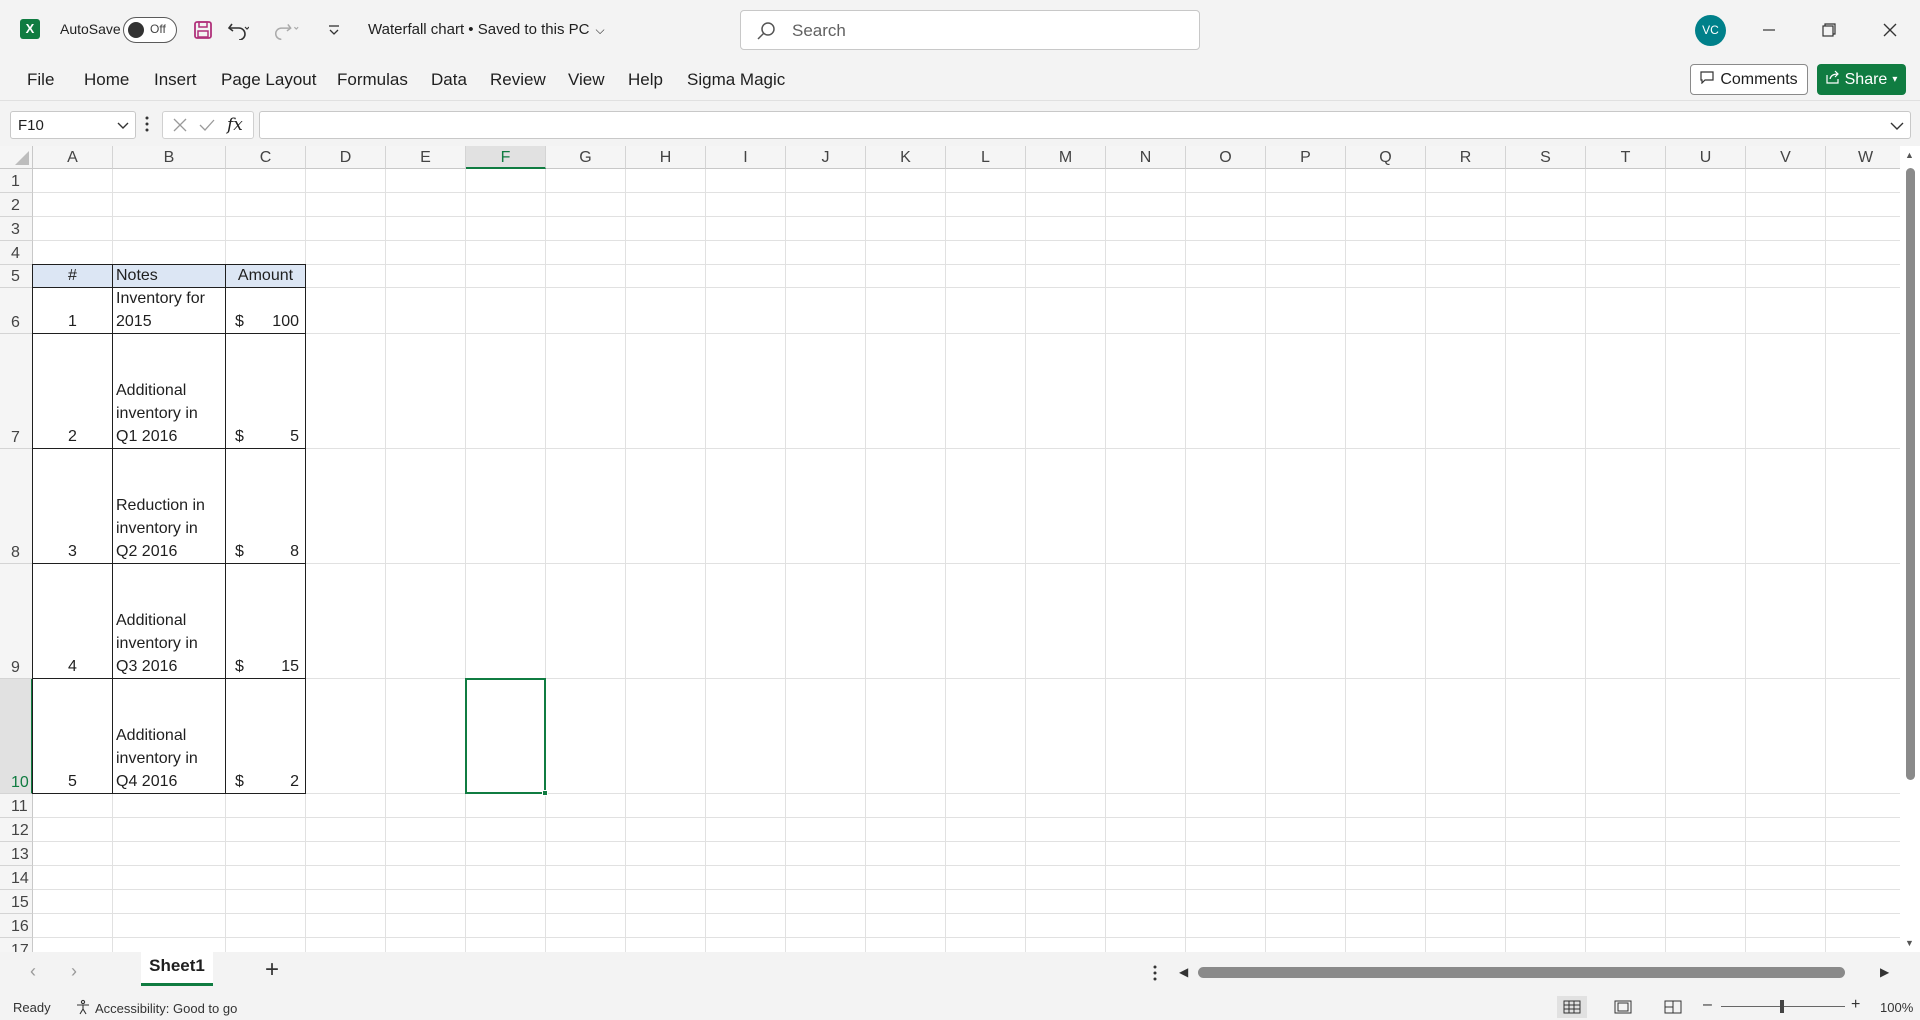  Describe the element at coordinates (1769, 30) in the screenshot. I see `minimize-icon` at that location.